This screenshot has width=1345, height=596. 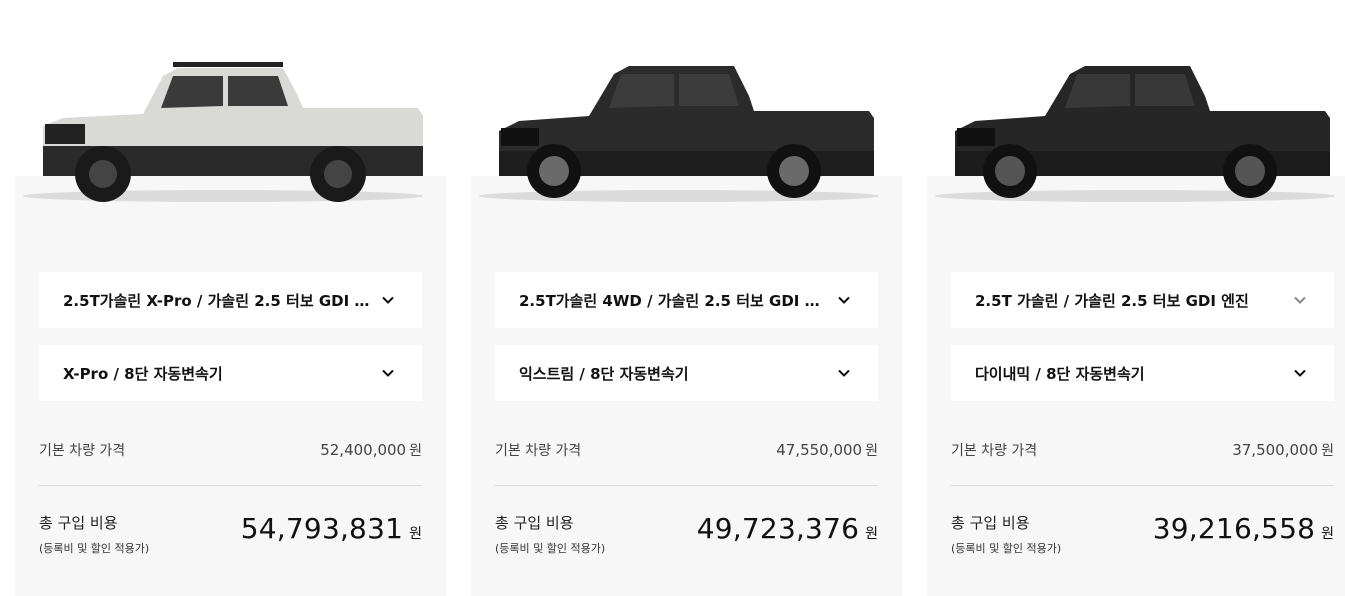 What do you see at coordinates (674, 300) in the screenshot?
I see `trim-select-label: 2.5T가솔린 4WD / 가솔린 2.5 터보 GDI 엔진` at bounding box center [674, 300].